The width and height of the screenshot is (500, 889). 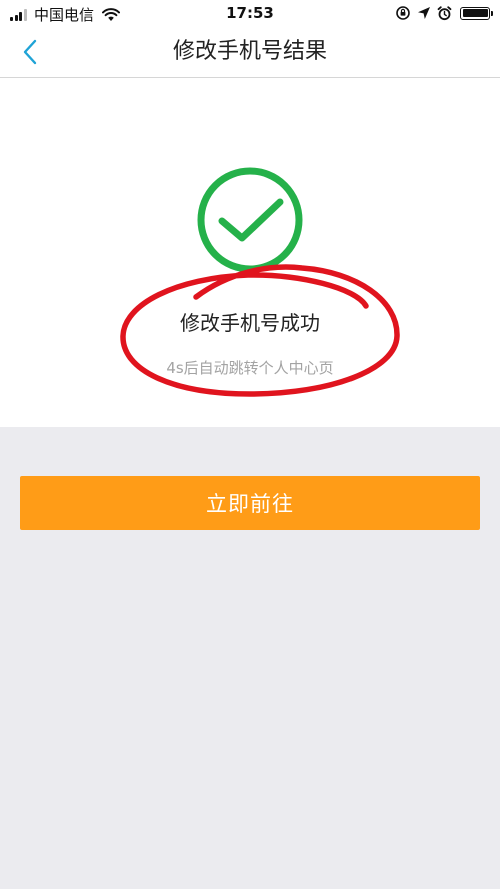 What do you see at coordinates (250, 220) in the screenshot?
I see `checkmark-circle-icon` at bounding box center [250, 220].